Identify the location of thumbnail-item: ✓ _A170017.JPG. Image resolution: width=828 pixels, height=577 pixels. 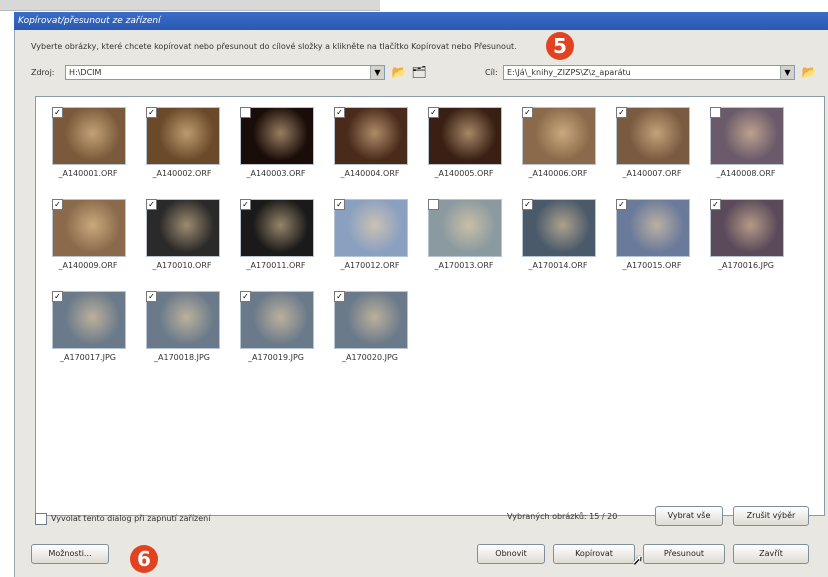
(88, 331).